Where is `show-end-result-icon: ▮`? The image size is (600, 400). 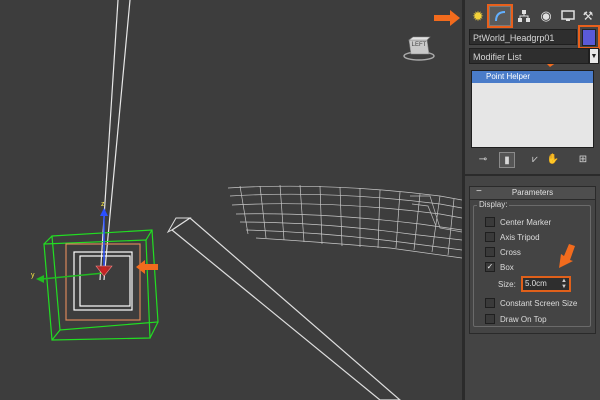 show-end-result-icon: ▮ is located at coordinates (507, 160).